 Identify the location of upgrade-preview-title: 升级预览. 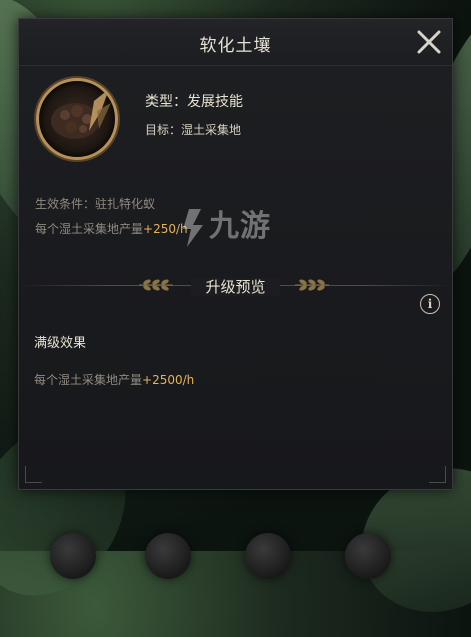
(235, 286).